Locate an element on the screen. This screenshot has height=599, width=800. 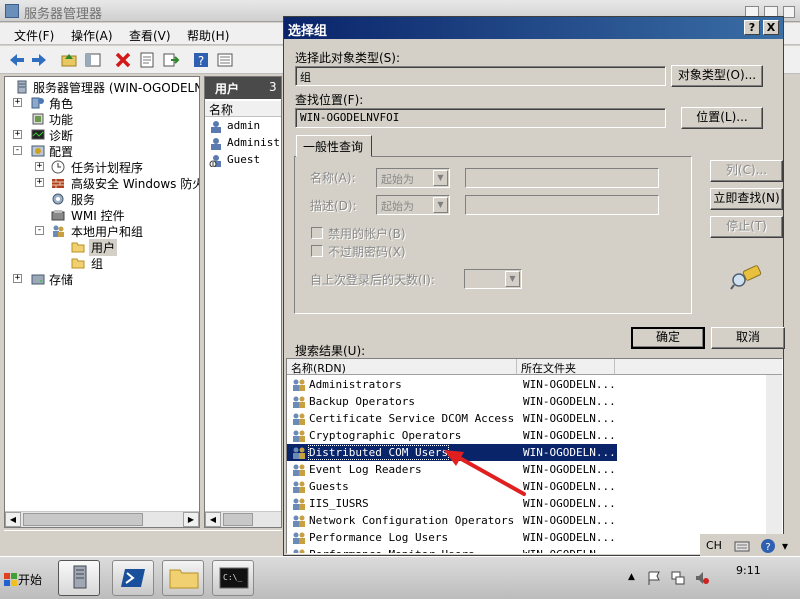
cancel-button: 取消 is located at coordinates (748, 338).